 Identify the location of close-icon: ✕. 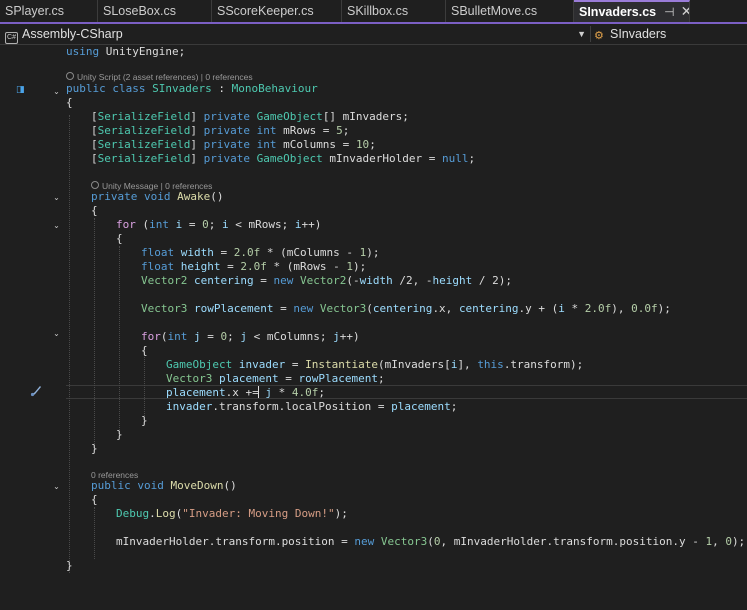
(685, 11).